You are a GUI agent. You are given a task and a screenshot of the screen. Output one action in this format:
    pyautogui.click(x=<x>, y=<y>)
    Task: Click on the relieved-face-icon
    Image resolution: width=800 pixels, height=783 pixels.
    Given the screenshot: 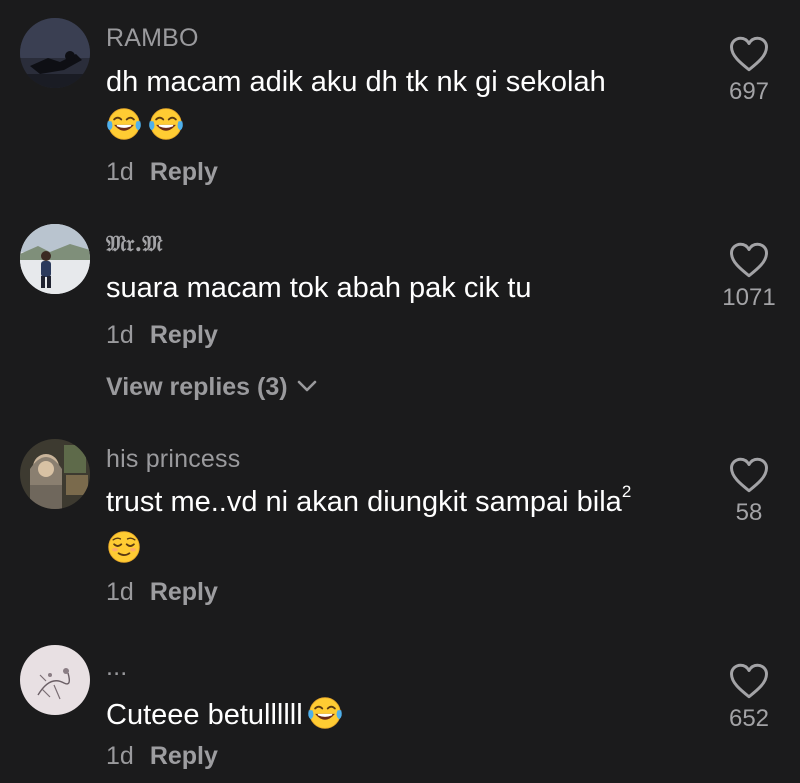 What is the action you would take?
    pyautogui.click(x=124, y=547)
    